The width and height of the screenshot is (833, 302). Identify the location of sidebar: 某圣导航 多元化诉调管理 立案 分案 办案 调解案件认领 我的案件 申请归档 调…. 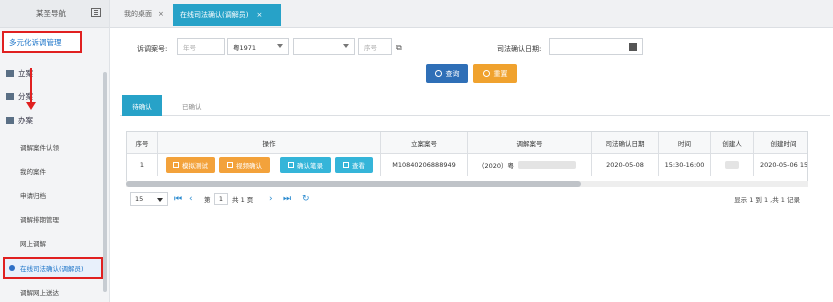
(55, 151).